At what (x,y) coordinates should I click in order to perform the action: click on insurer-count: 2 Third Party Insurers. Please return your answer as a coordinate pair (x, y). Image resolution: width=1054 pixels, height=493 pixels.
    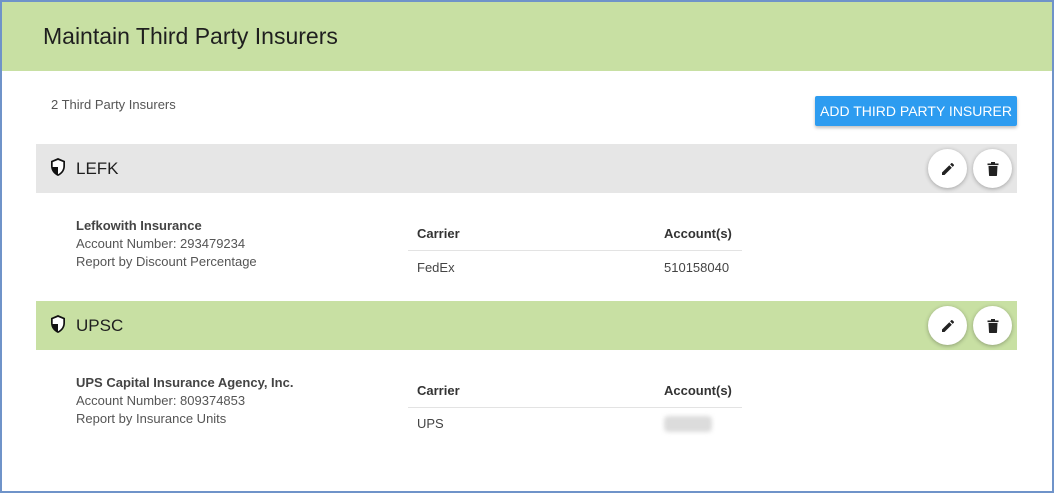
    Looking at the image, I should click on (113, 104).